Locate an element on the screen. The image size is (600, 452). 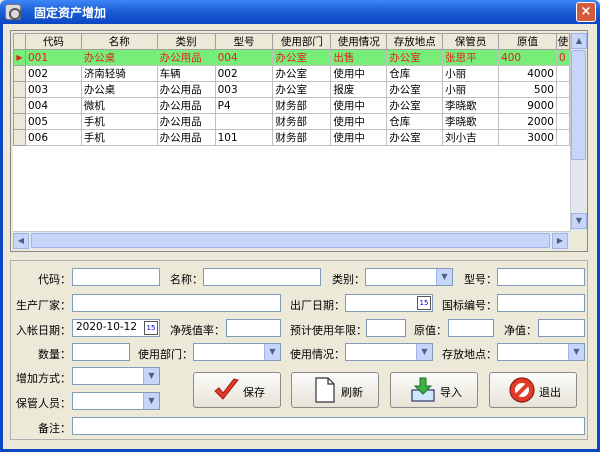
exit-button: 退出 is located at coordinates (533, 390).